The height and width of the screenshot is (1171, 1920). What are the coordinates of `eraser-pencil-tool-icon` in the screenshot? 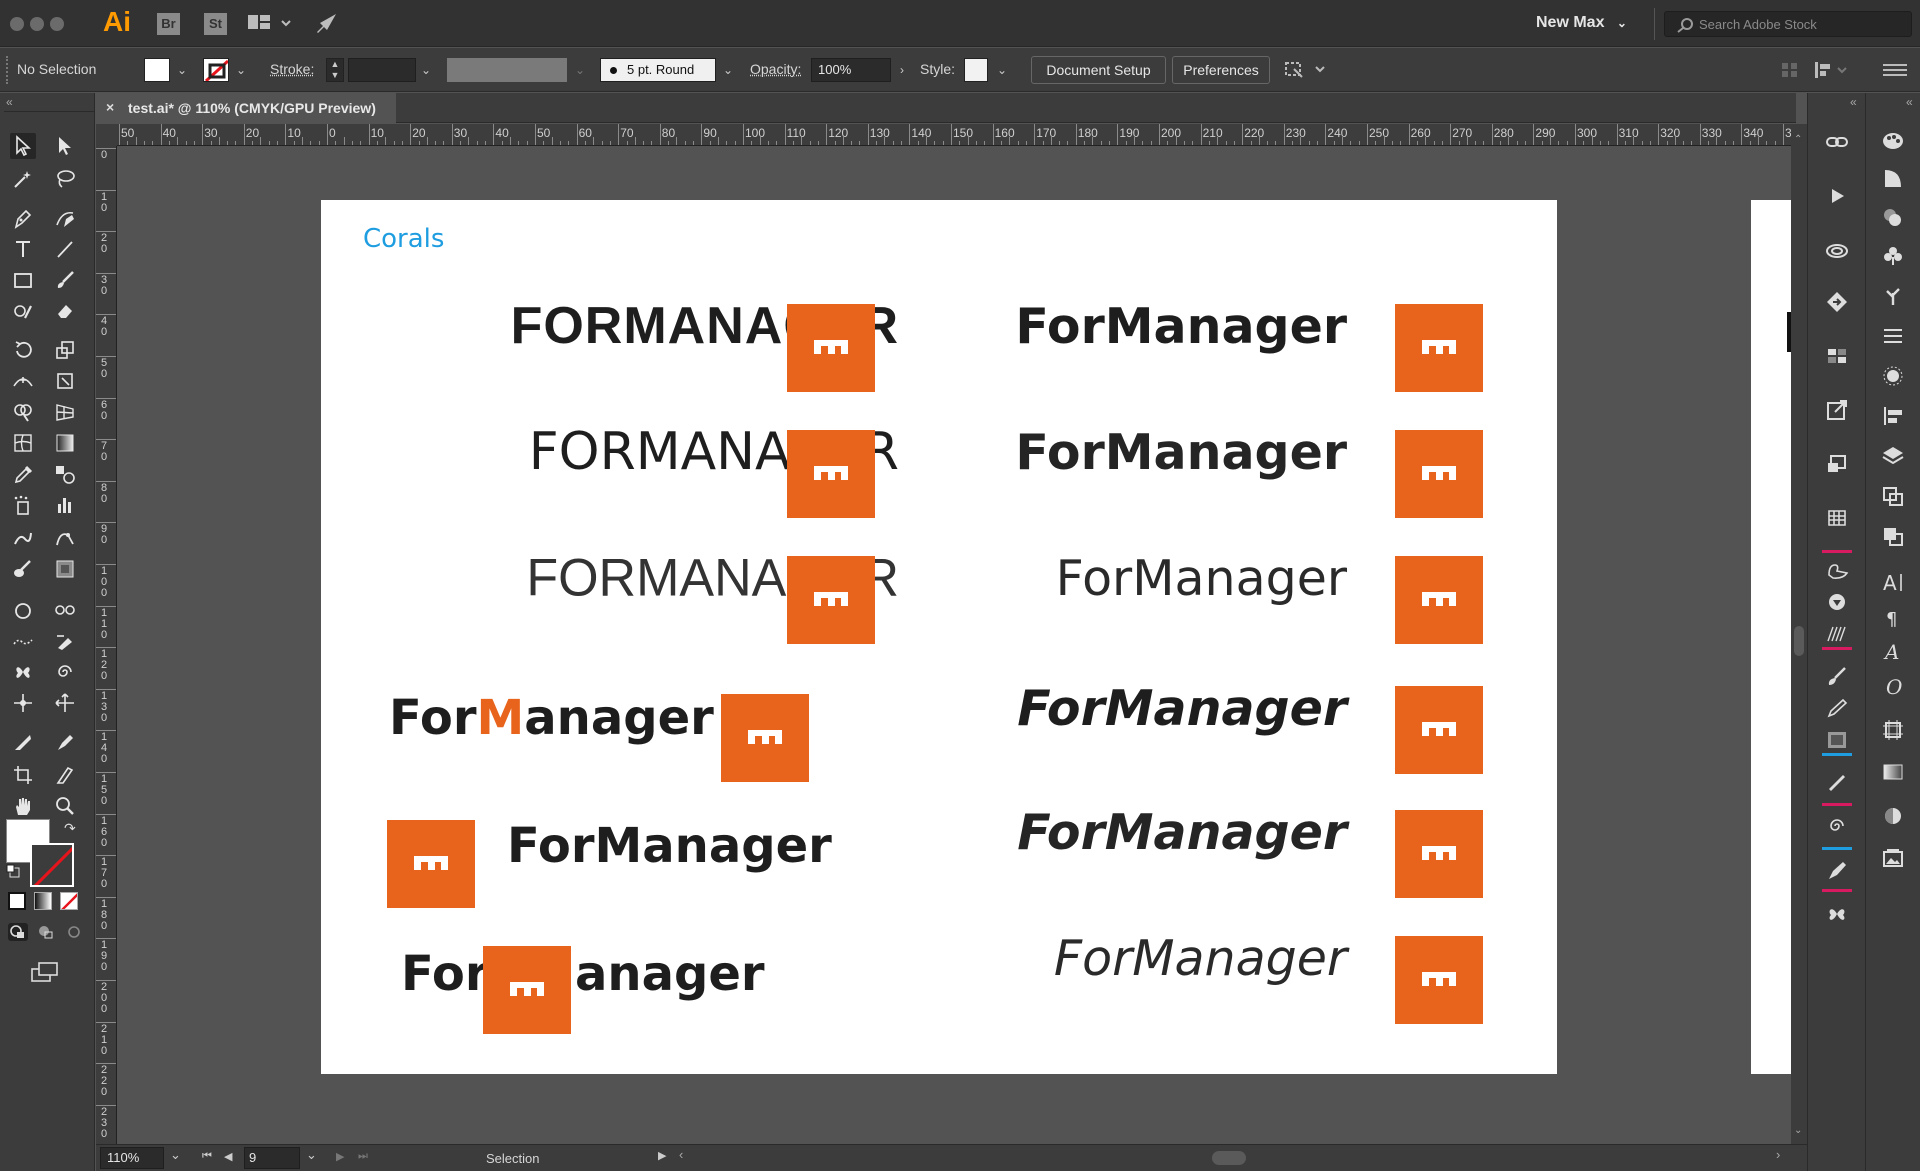 It's located at (65, 641).